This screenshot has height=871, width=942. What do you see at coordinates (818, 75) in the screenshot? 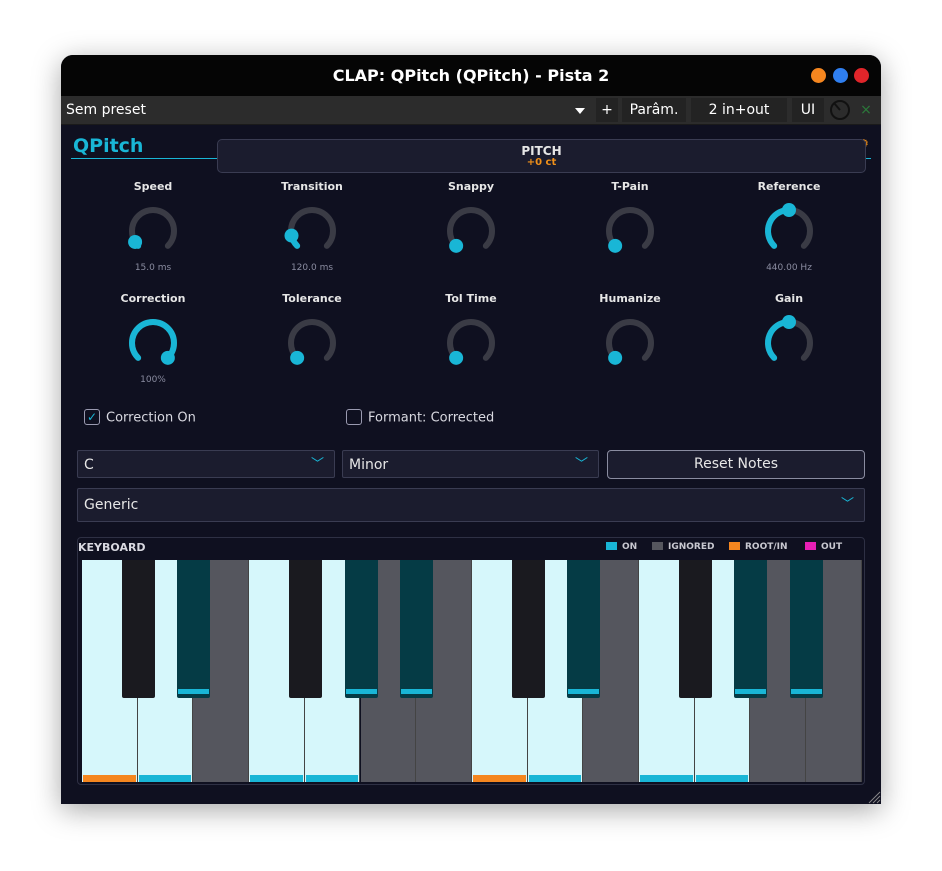
I see `minimize-button` at bounding box center [818, 75].